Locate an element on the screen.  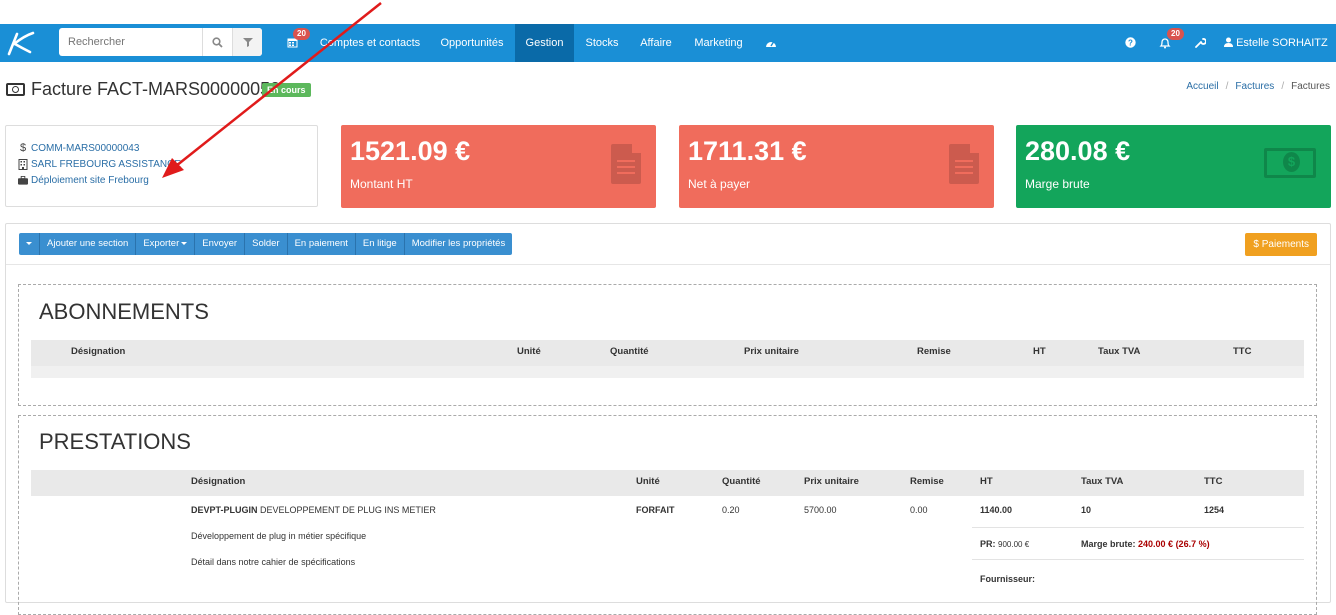
col-remise: Remise is located at coordinates (927, 481).